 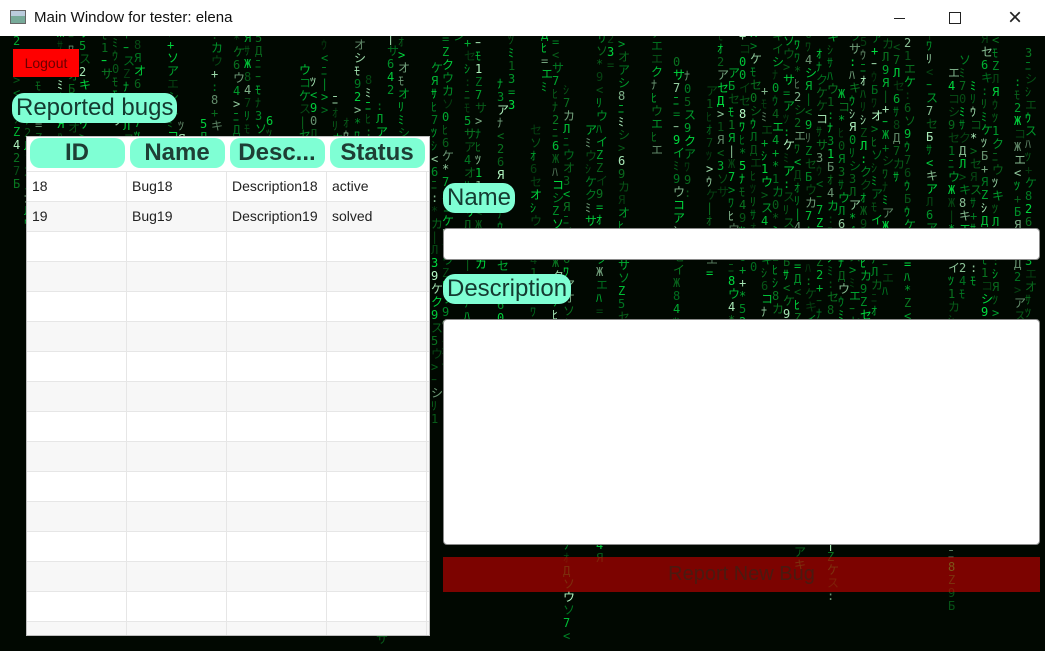 I want to click on name-input, so click(x=741, y=244).